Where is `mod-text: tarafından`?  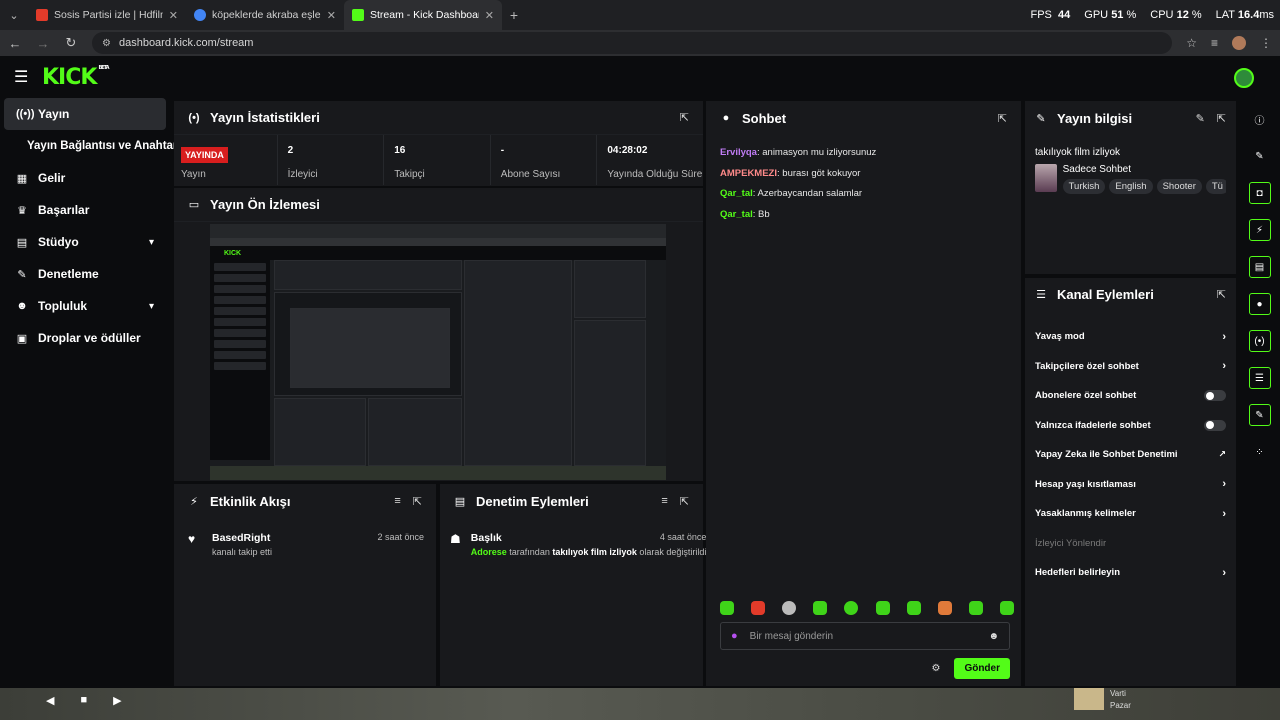 mod-text: tarafından is located at coordinates (529, 552).